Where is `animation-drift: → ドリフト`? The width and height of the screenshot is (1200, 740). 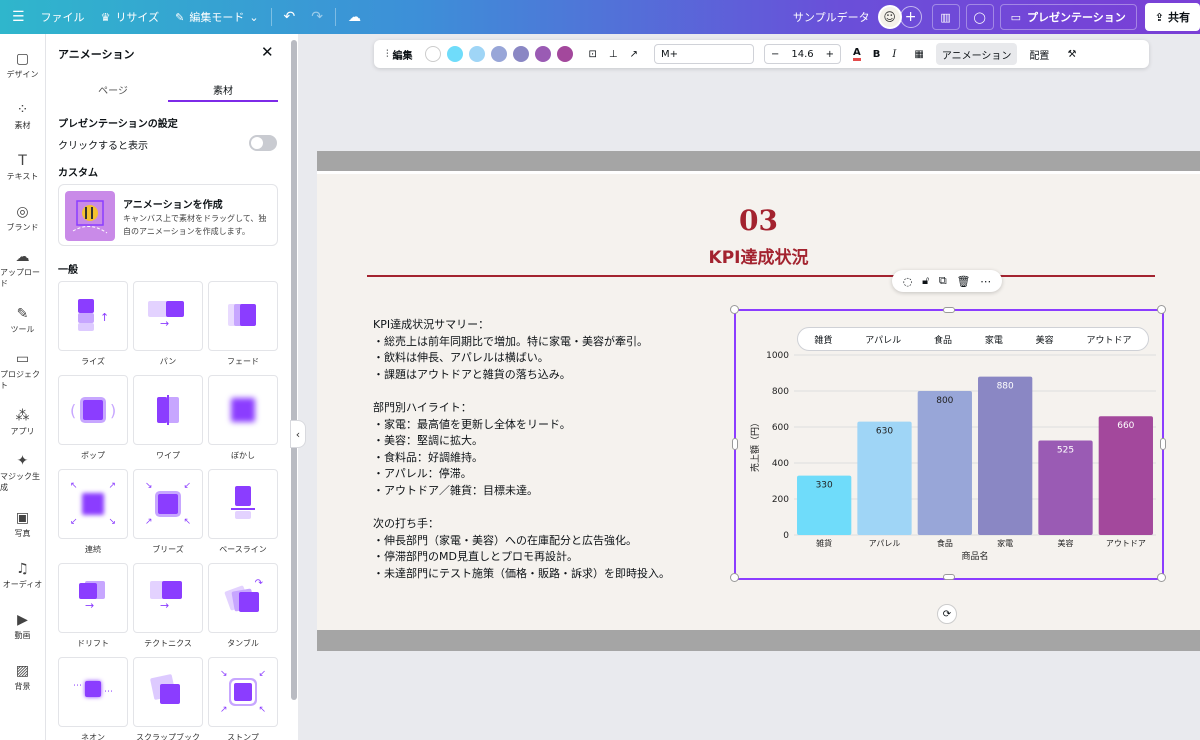
animation-drift: → ドリフト is located at coordinates (93, 606).